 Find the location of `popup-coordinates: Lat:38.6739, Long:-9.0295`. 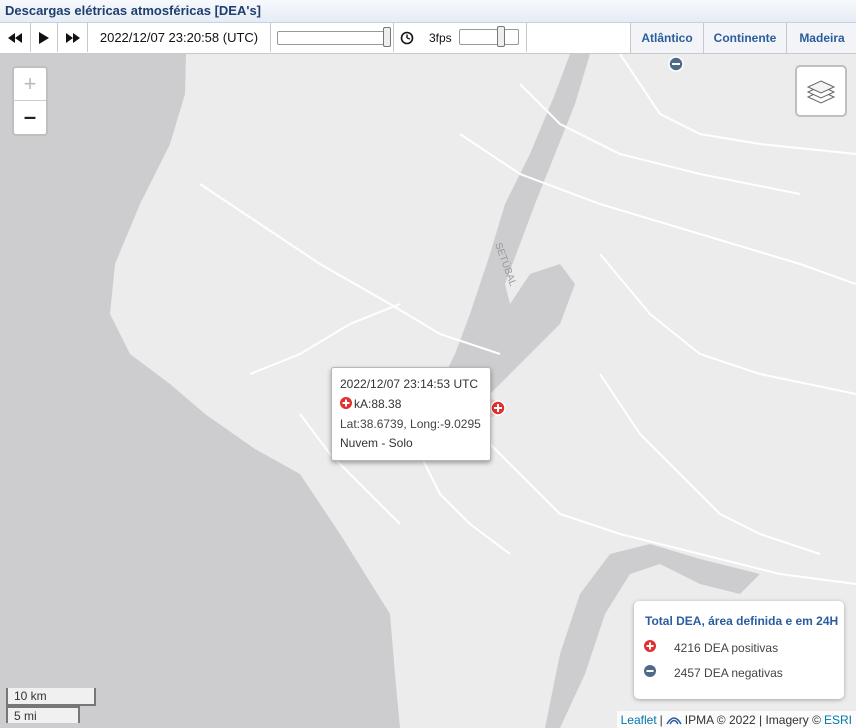

popup-coordinates: Lat:38.6739, Long:-9.0295 is located at coordinates (410, 424).